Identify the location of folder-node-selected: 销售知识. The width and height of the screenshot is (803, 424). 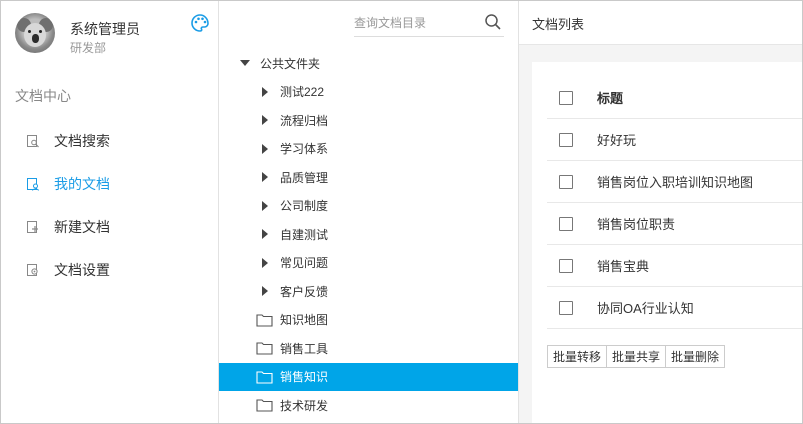
(368, 376).